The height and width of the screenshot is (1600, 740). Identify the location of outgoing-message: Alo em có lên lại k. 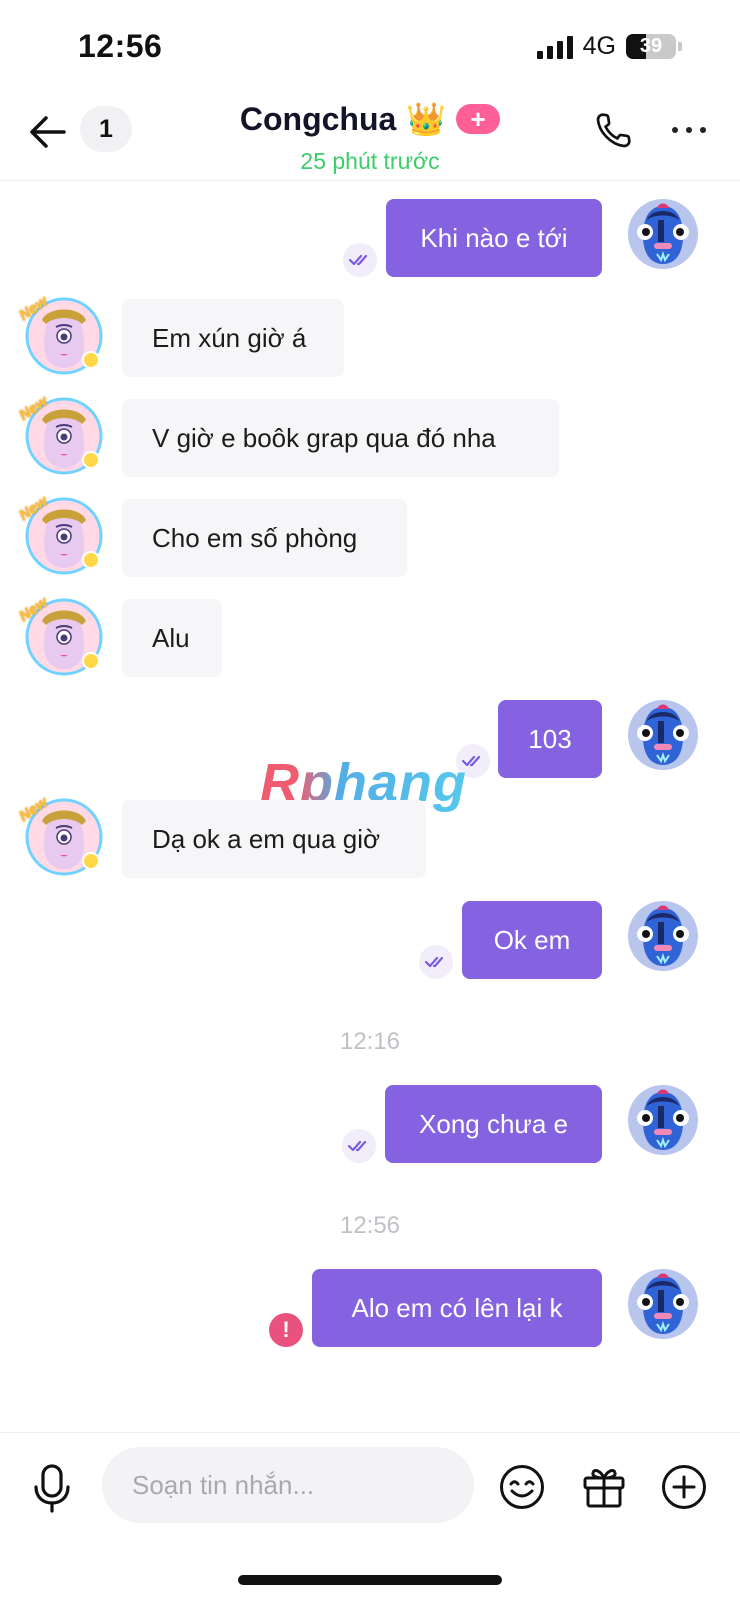
(457, 1308).